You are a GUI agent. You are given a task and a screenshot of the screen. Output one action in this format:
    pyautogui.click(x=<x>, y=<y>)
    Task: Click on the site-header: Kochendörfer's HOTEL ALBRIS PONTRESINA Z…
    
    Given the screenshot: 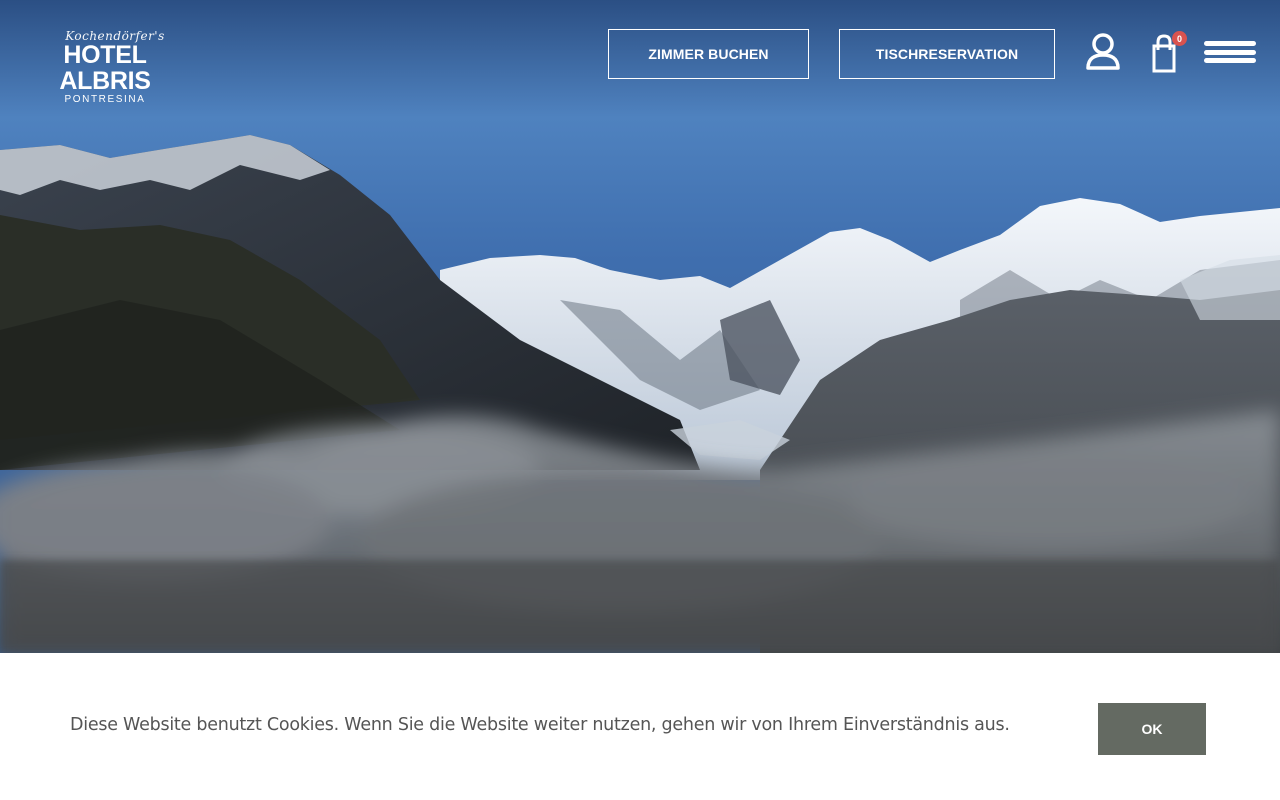 What is the action you would take?
    pyautogui.click(x=640, y=55)
    